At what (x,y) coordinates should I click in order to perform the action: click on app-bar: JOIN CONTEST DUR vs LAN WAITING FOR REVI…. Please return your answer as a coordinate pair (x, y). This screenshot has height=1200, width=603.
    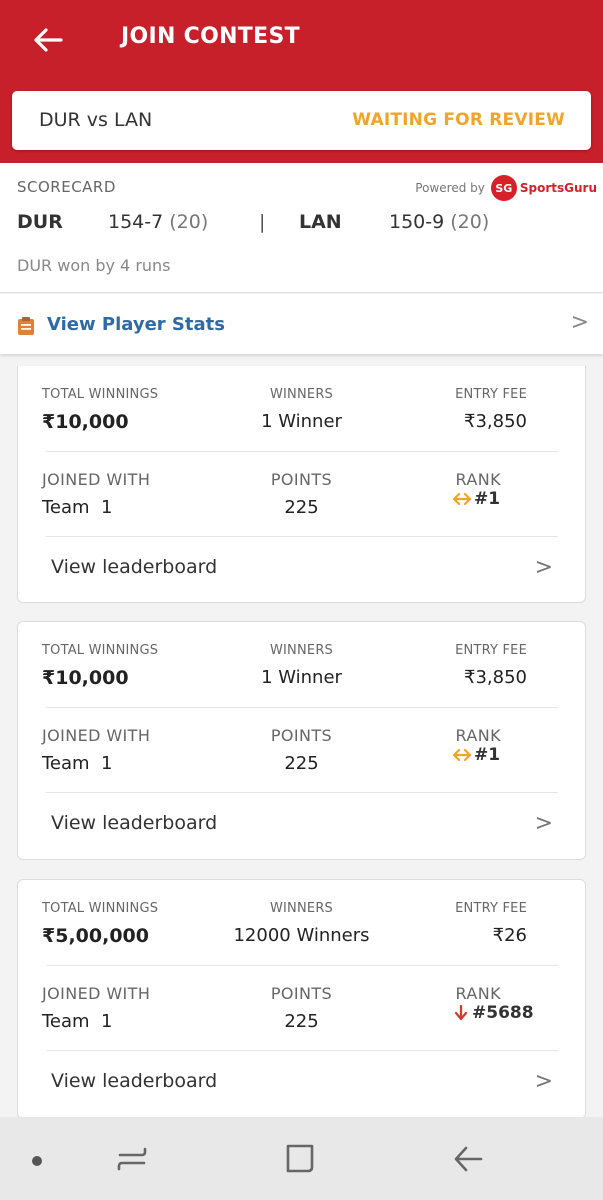
    Looking at the image, I should click on (301, 81).